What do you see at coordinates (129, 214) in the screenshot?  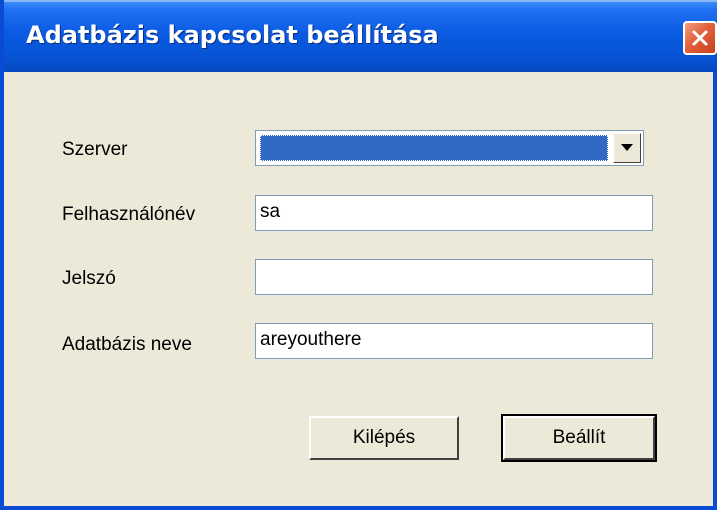 I see `username-label: Felhasználónév` at bounding box center [129, 214].